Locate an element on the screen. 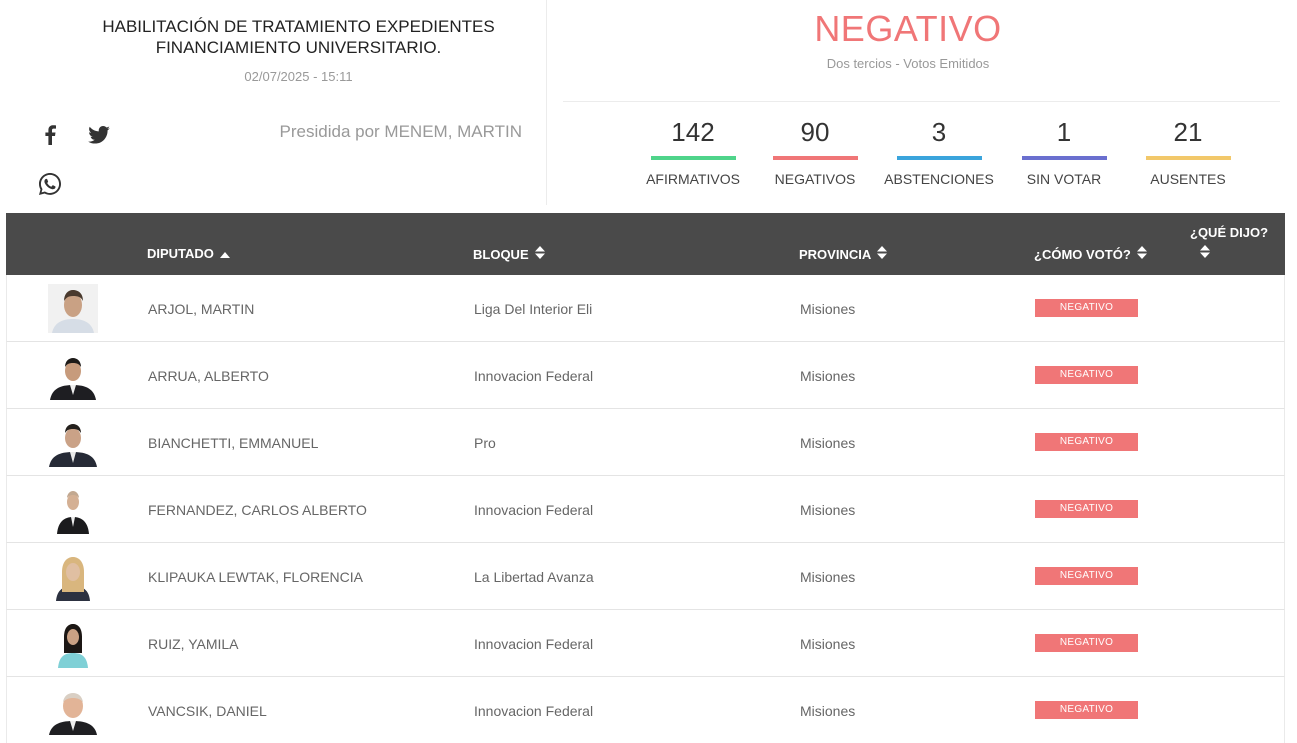 This screenshot has height=743, width=1297. column-header-label: DIPUTADO is located at coordinates (180, 253).